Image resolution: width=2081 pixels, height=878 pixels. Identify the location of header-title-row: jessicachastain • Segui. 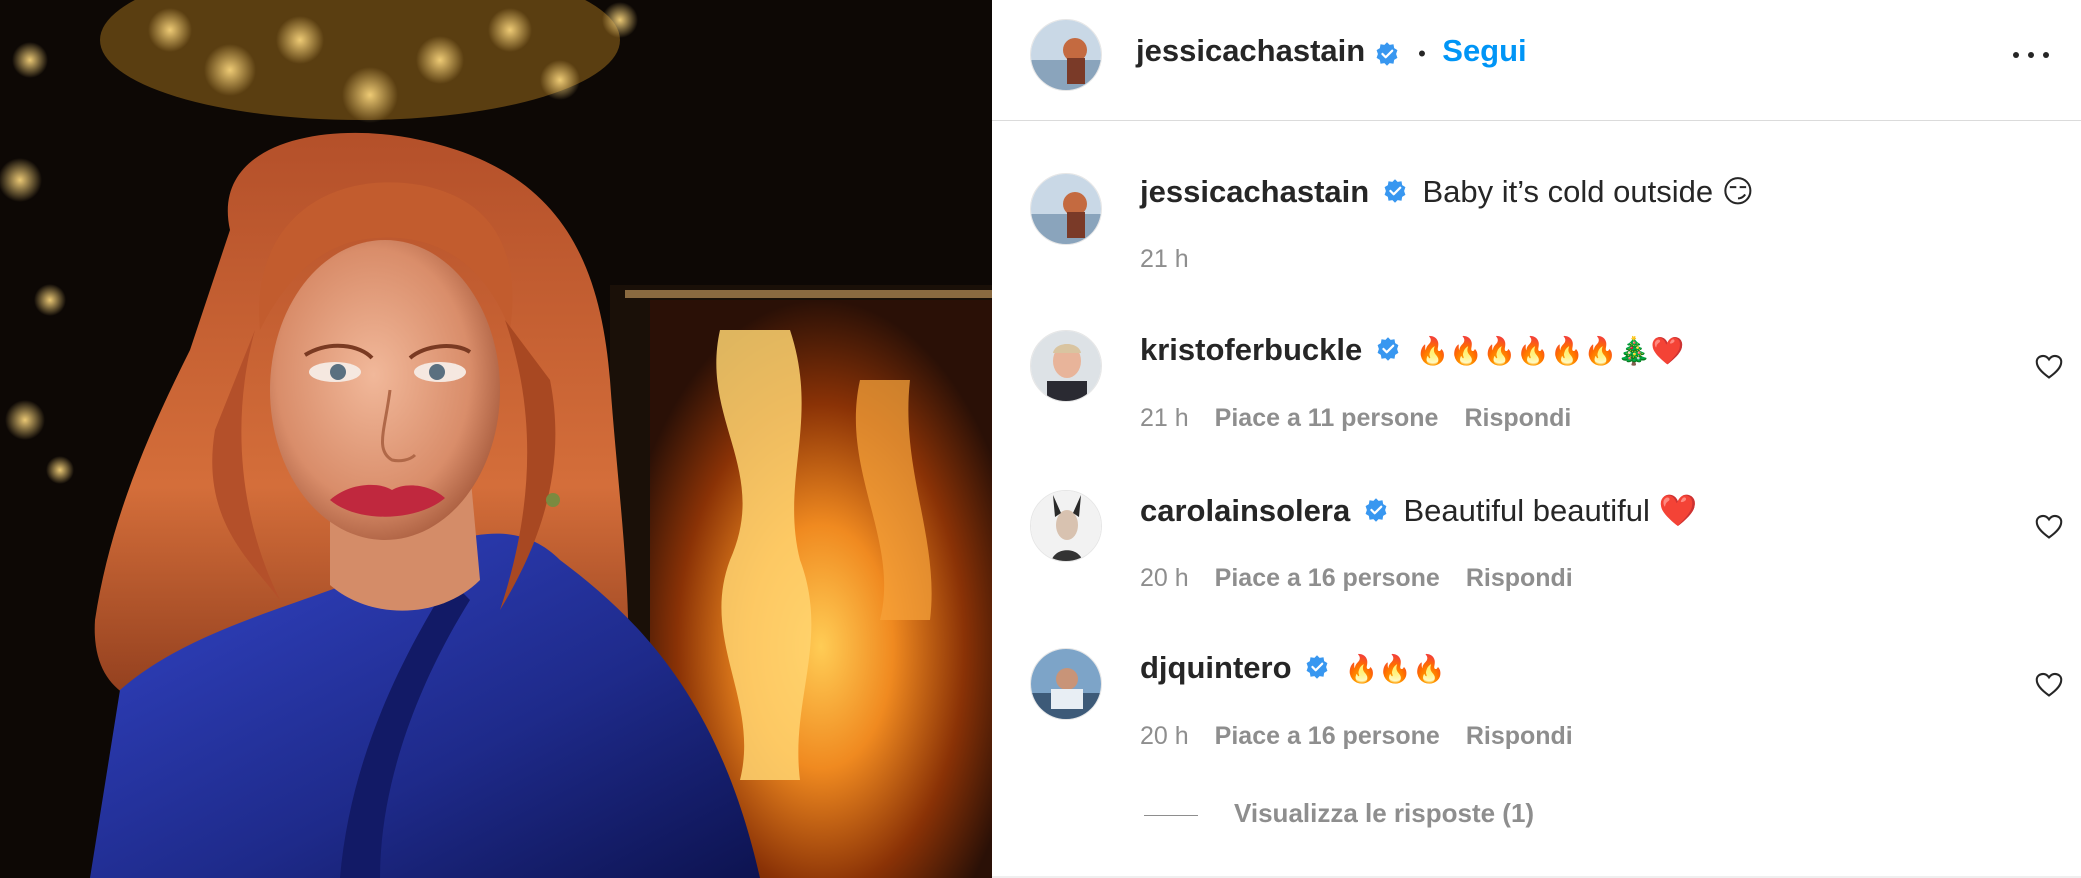
(1331, 51).